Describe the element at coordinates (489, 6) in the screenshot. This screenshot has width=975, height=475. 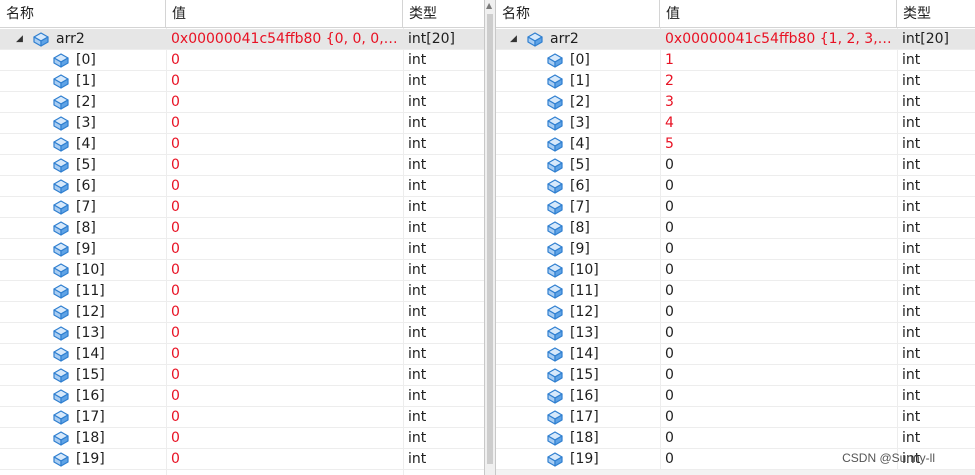
I see `scroll-up-arrow-icon: ▲` at that location.